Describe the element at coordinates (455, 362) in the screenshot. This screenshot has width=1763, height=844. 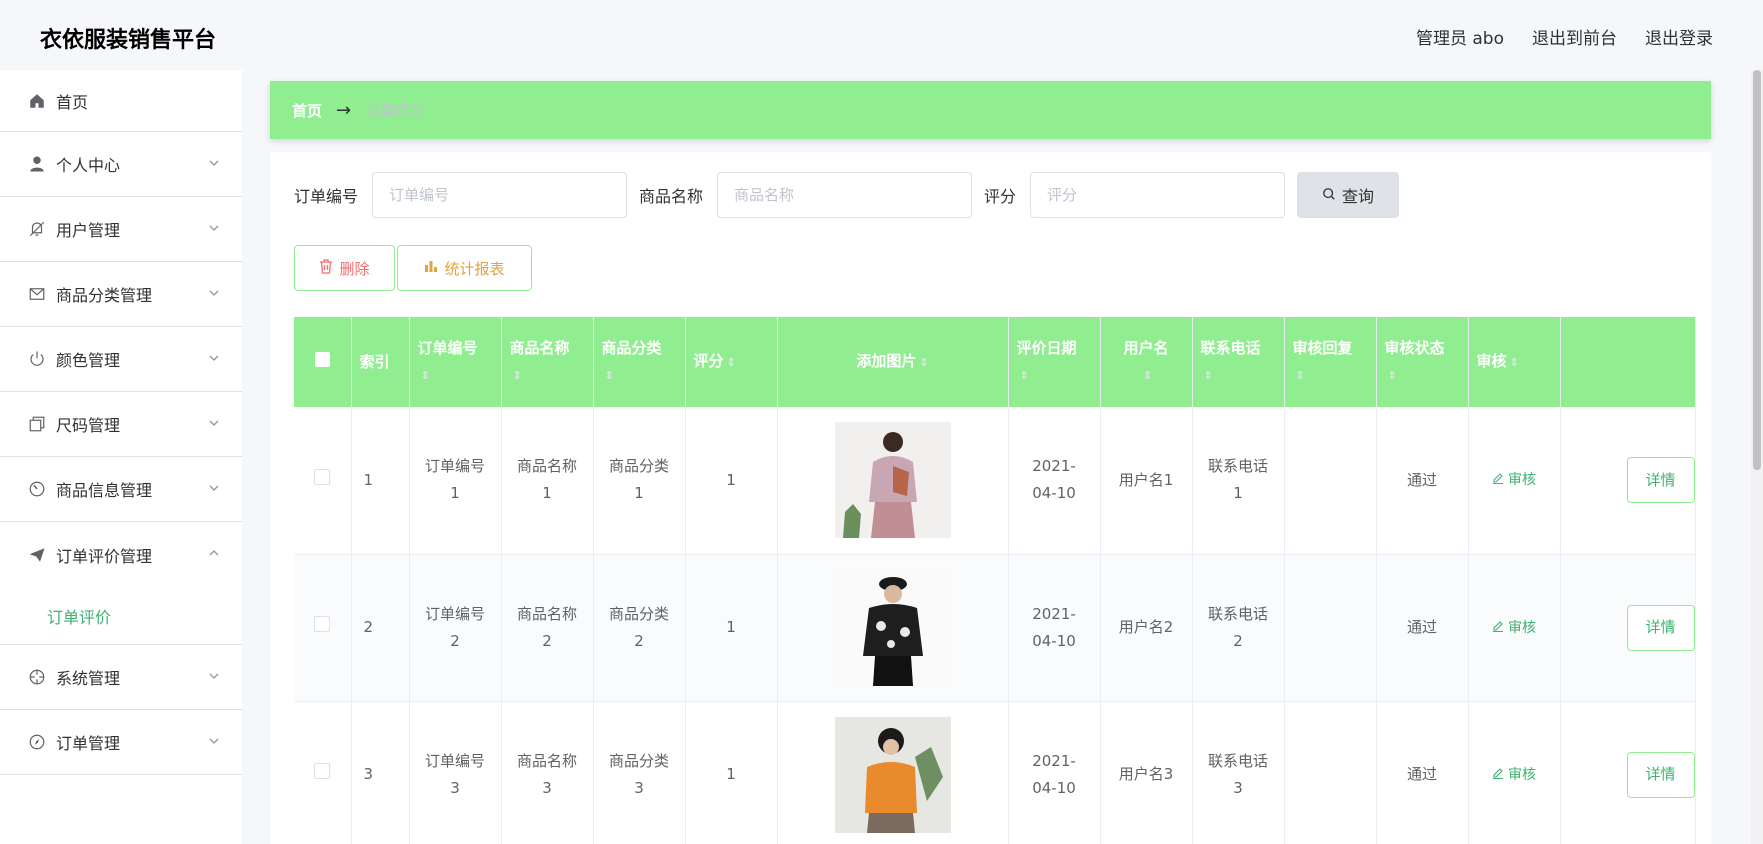
I see `col-order: 订单编号 ⇕` at that location.